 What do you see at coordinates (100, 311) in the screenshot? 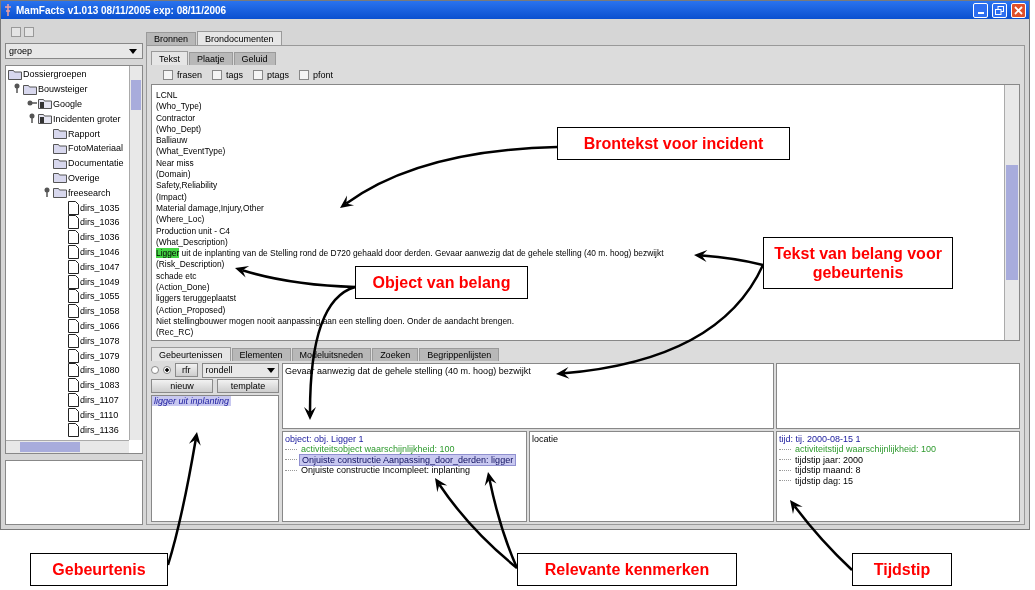
I see `tree-item: dirs_1058` at bounding box center [100, 311].